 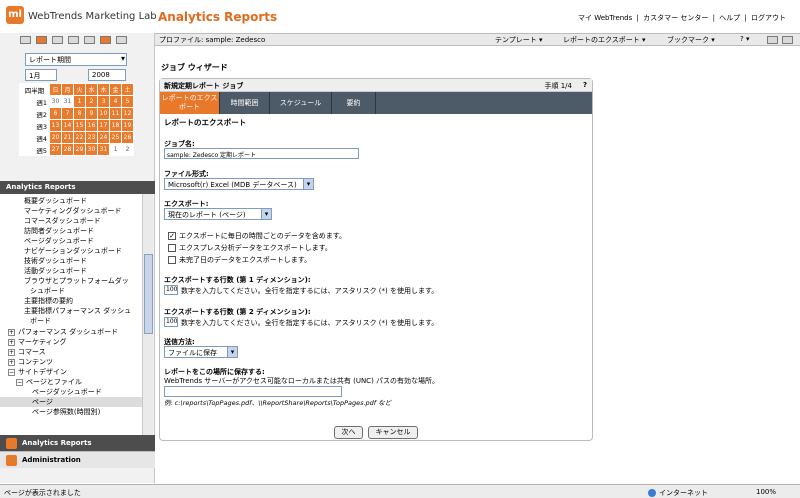 What do you see at coordinates (34, 125) in the screenshot?
I see `week-label: 週3` at bounding box center [34, 125].